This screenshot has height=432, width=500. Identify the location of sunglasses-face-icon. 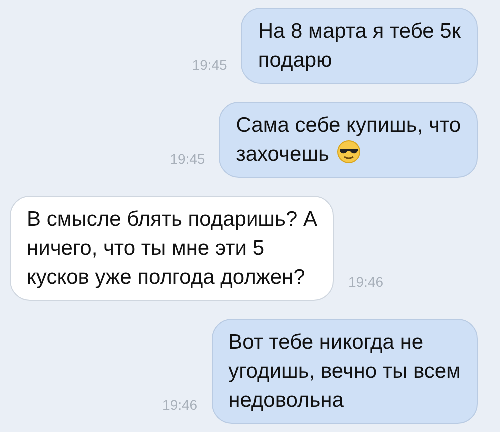
(349, 152).